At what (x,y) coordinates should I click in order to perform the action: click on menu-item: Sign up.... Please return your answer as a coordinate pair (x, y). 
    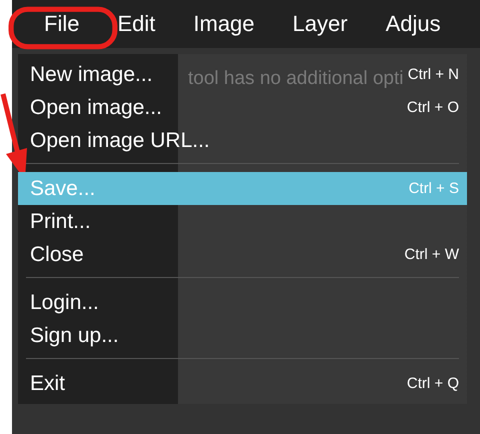
    Looking at the image, I should click on (74, 336).